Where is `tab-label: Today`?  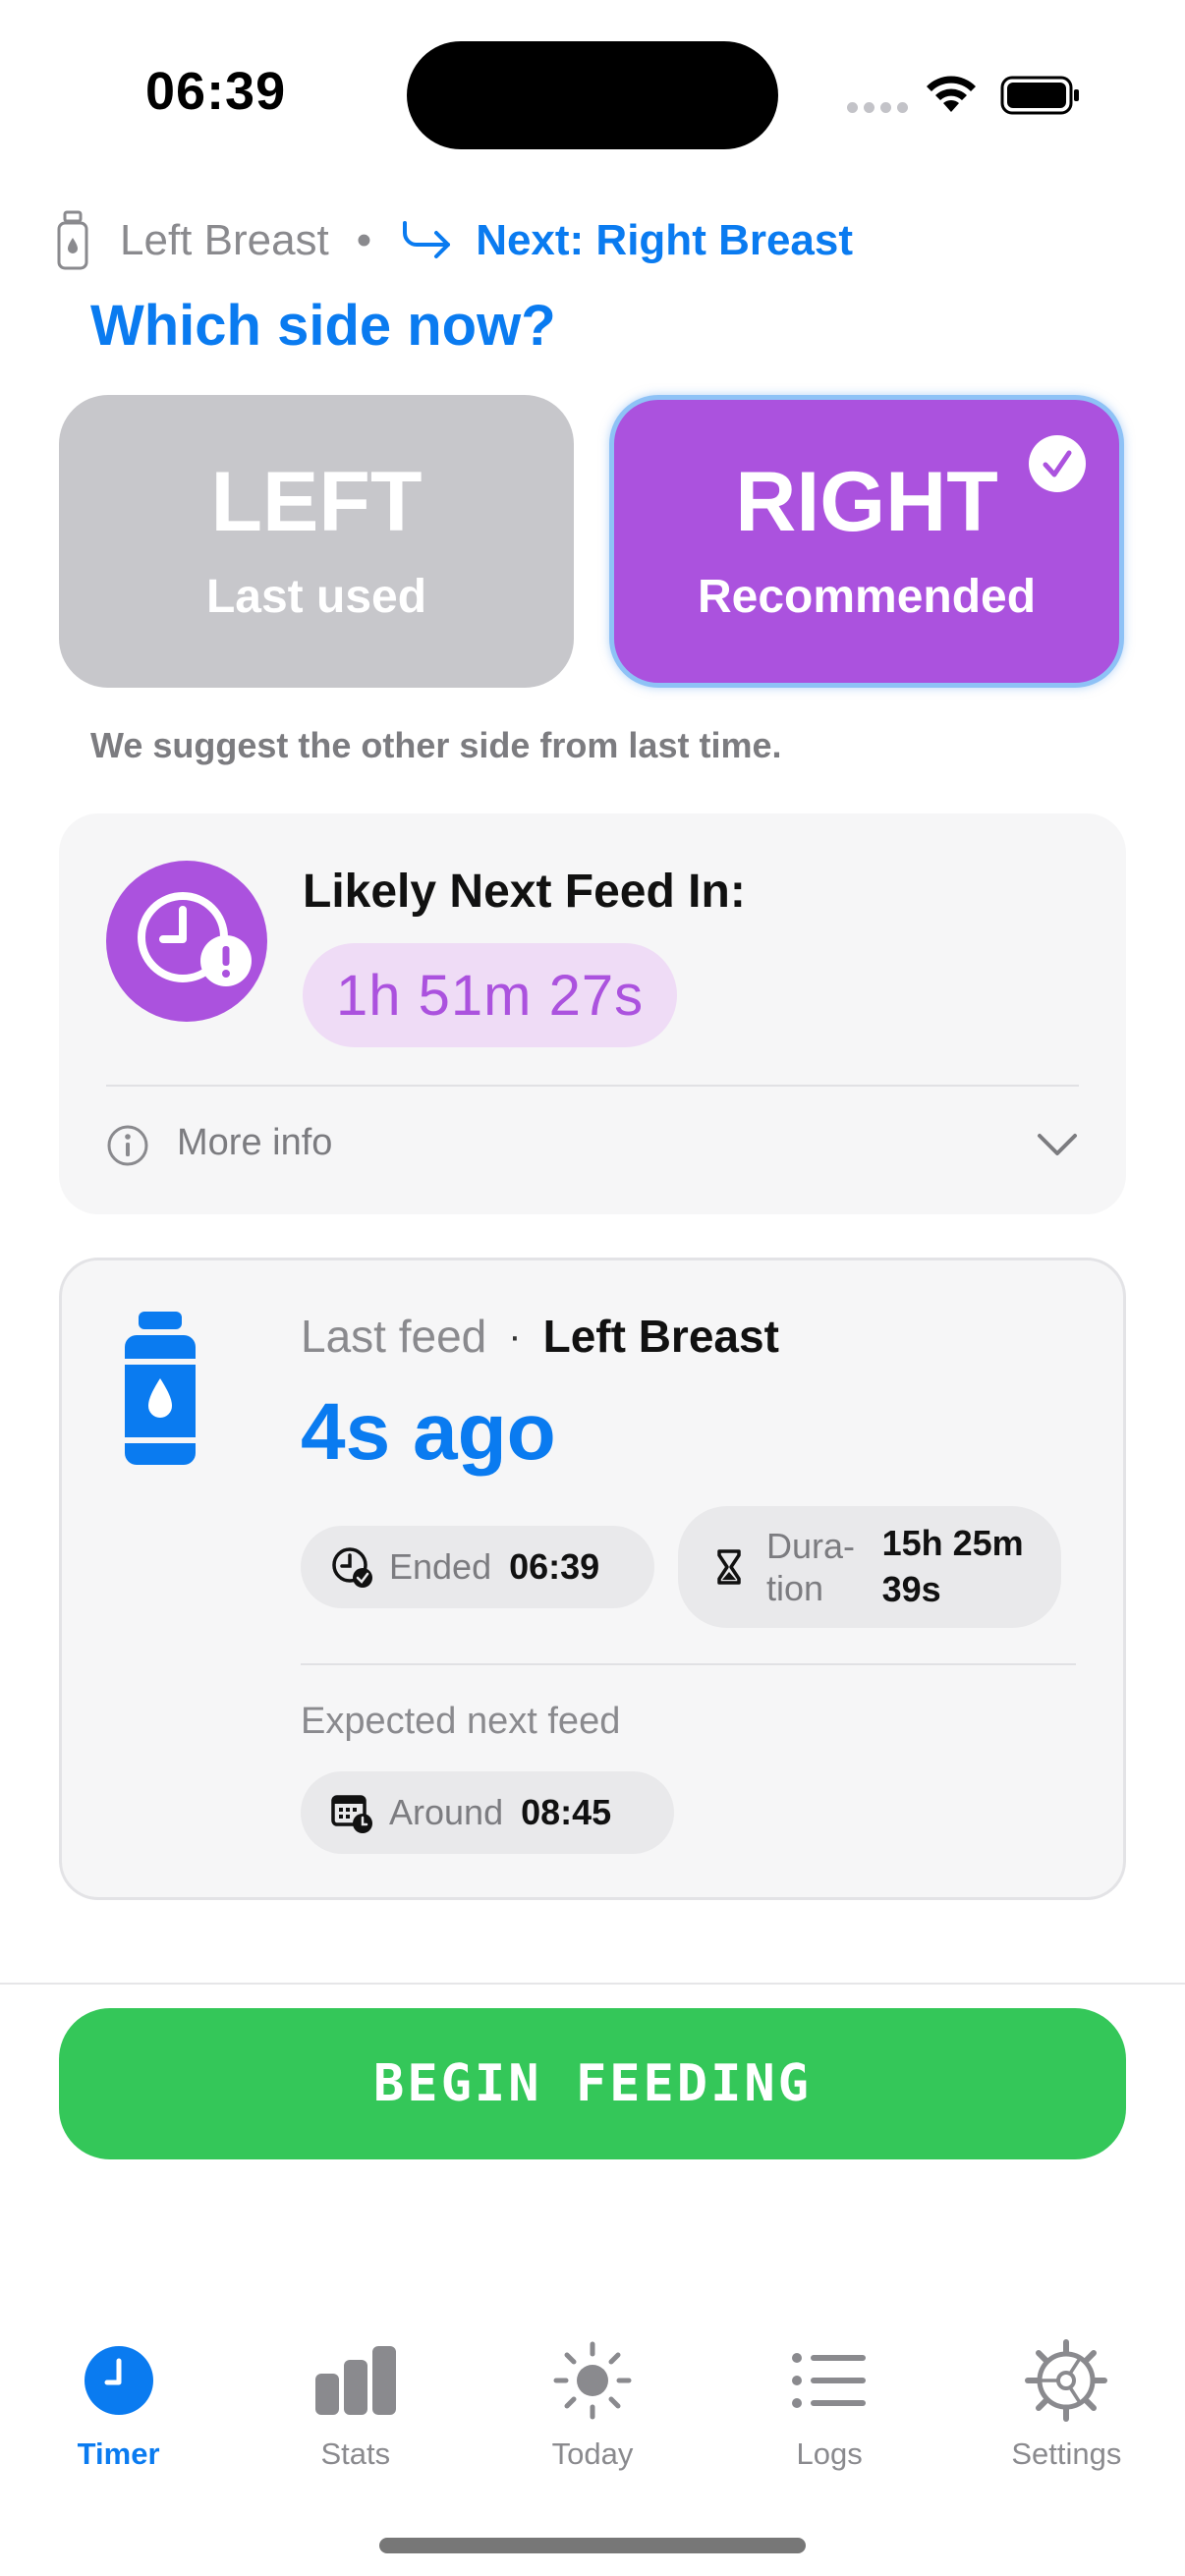
tab-label: Today is located at coordinates (592, 2453).